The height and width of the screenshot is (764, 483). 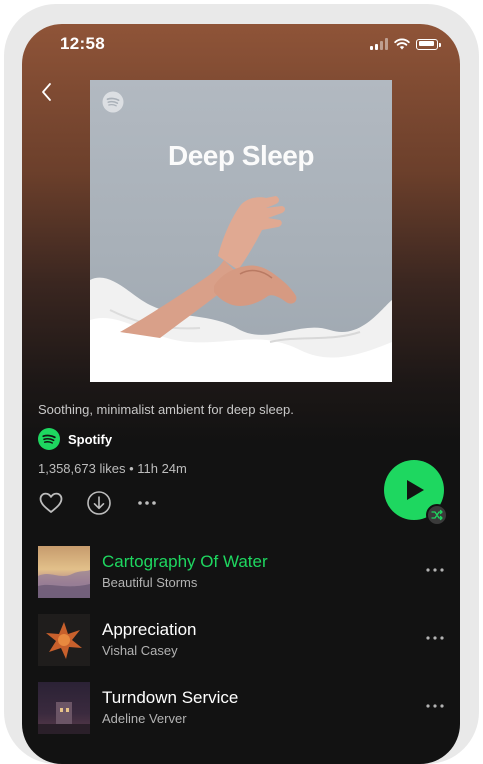 I want to click on track-row: Turndown Service Adeline Verver, so click(x=241, y=712).